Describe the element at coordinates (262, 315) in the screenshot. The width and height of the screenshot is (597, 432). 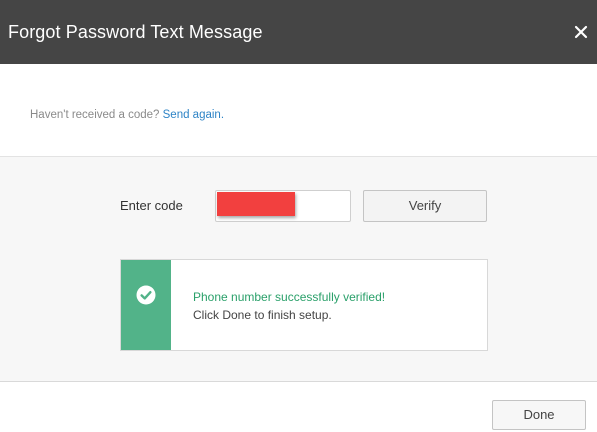
I see `success-subtext: Click Done to finish setup.` at that location.